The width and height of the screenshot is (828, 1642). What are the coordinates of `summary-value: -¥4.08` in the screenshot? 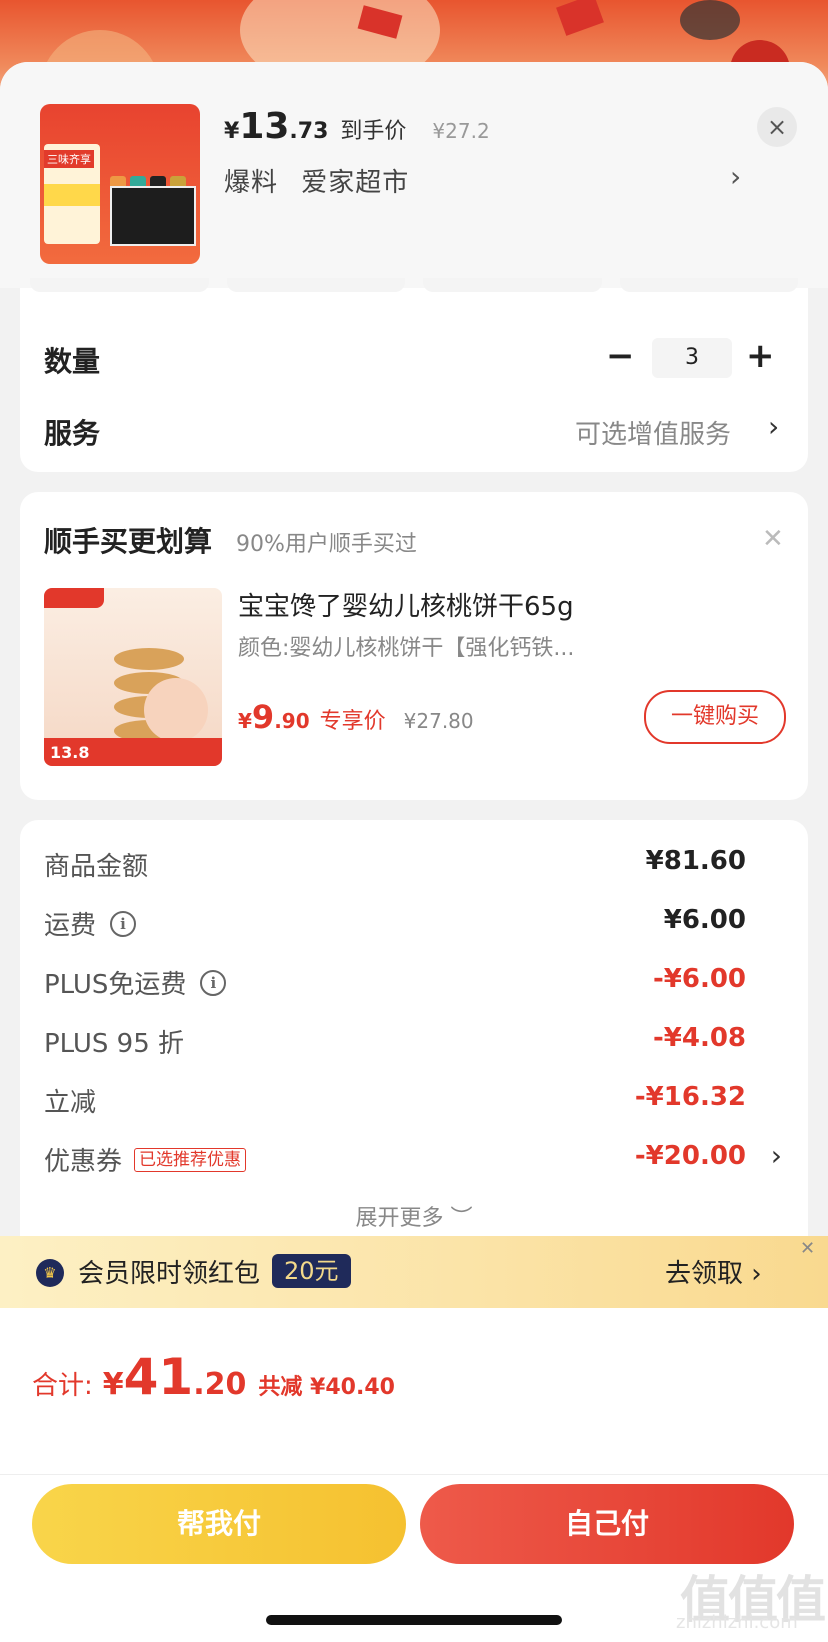 It's located at (699, 1038).